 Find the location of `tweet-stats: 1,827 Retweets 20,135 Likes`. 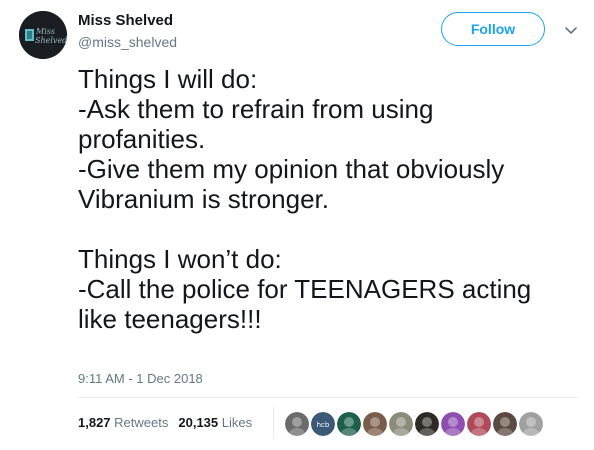

tweet-stats: 1,827 Retweets 20,135 Likes is located at coordinates (165, 422).